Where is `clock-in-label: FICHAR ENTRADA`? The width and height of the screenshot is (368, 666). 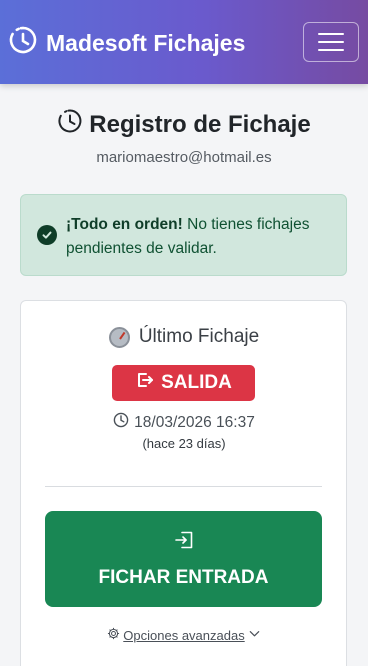
clock-in-label: FICHAR ENTRADA is located at coordinates (183, 577).